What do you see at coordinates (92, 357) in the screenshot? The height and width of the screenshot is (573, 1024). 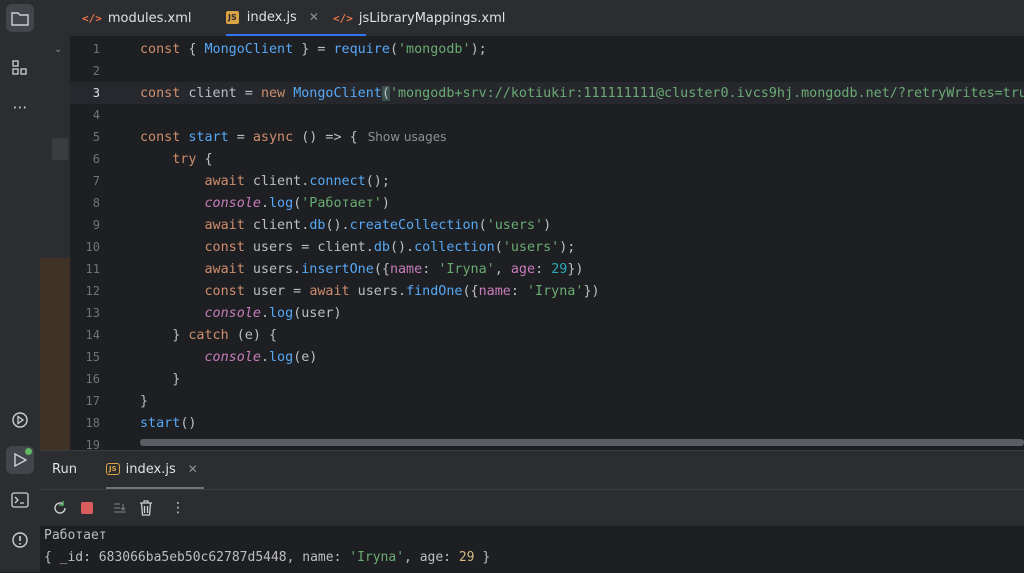 I see `line-number: 15` at bounding box center [92, 357].